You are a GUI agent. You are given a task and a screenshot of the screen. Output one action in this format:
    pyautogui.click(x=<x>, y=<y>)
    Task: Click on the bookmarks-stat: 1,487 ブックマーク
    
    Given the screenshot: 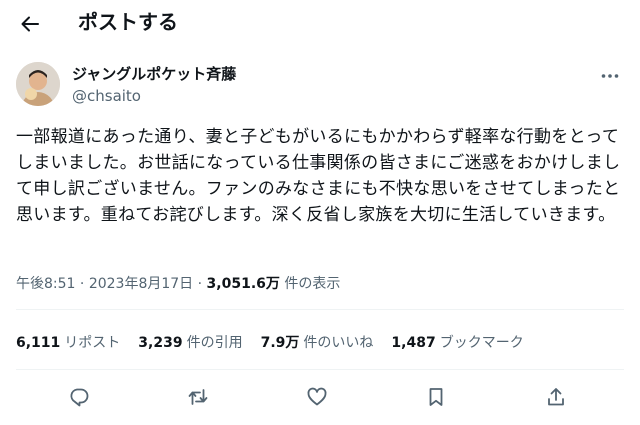 What is the action you would take?
    pyautogui.click(x=457, y=343)
    